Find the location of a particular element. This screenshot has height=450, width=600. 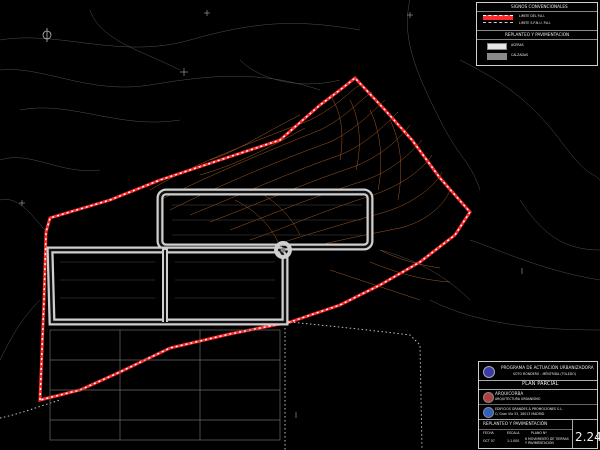

legend-item1-label: LIMITE DEL P.A.I. is located at coordinates (532, 16).